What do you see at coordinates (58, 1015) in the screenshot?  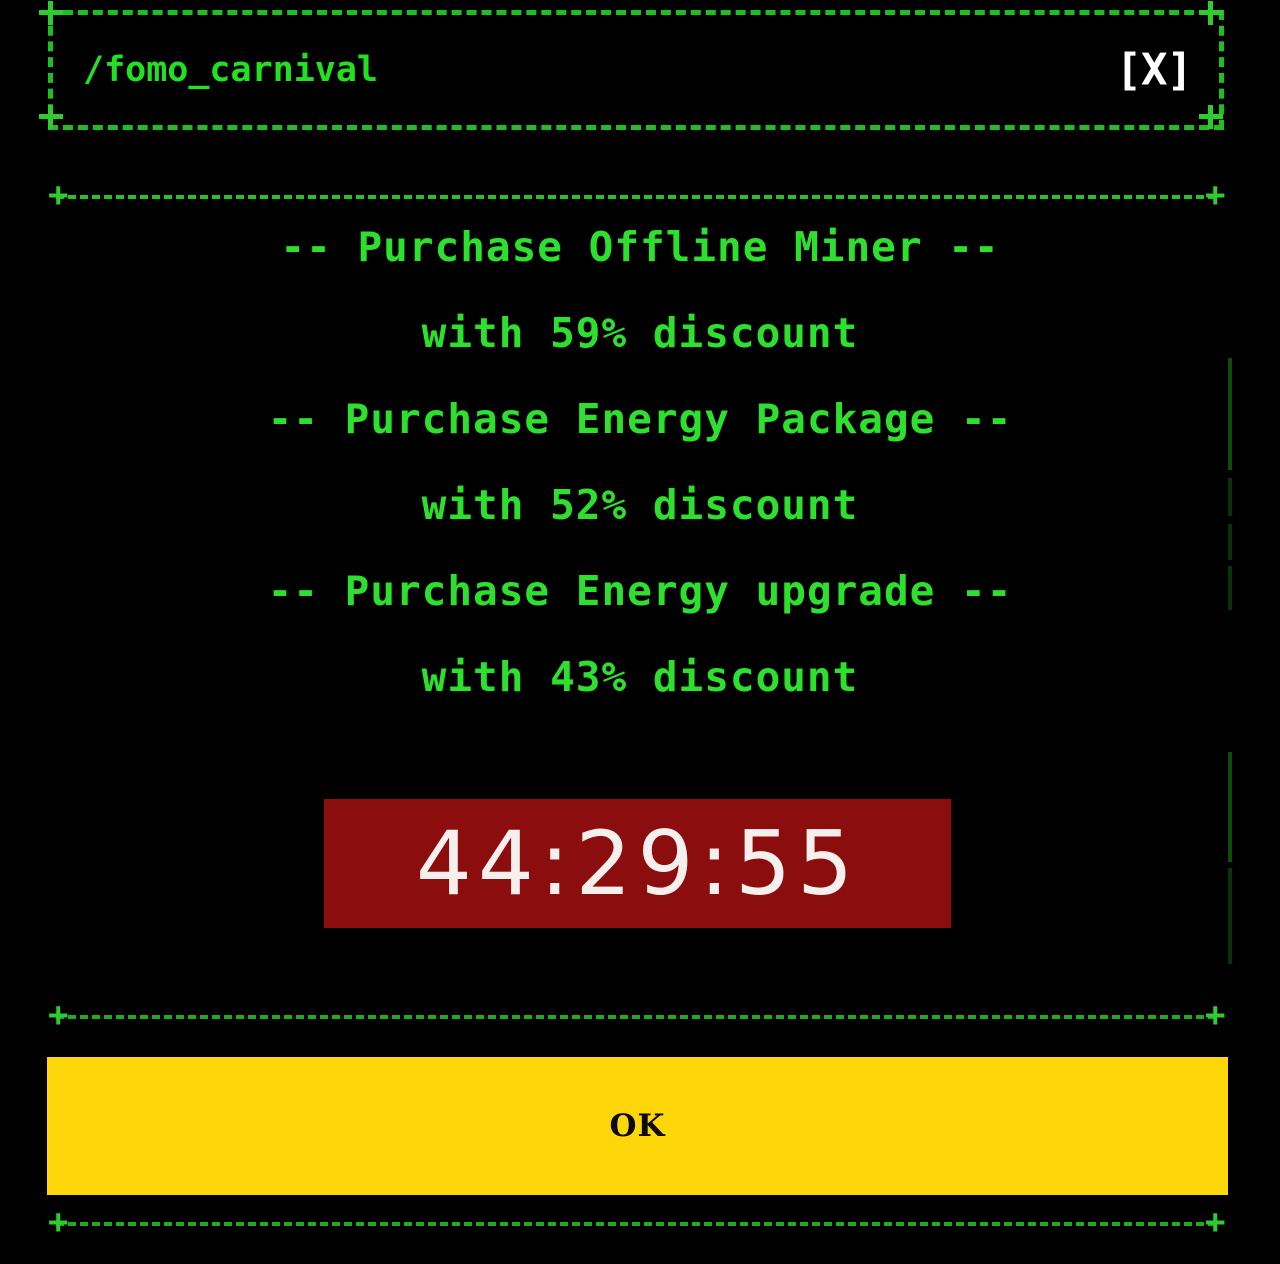 I see `corner-marker-middle-left: +` at bounding box center [58, 1015].